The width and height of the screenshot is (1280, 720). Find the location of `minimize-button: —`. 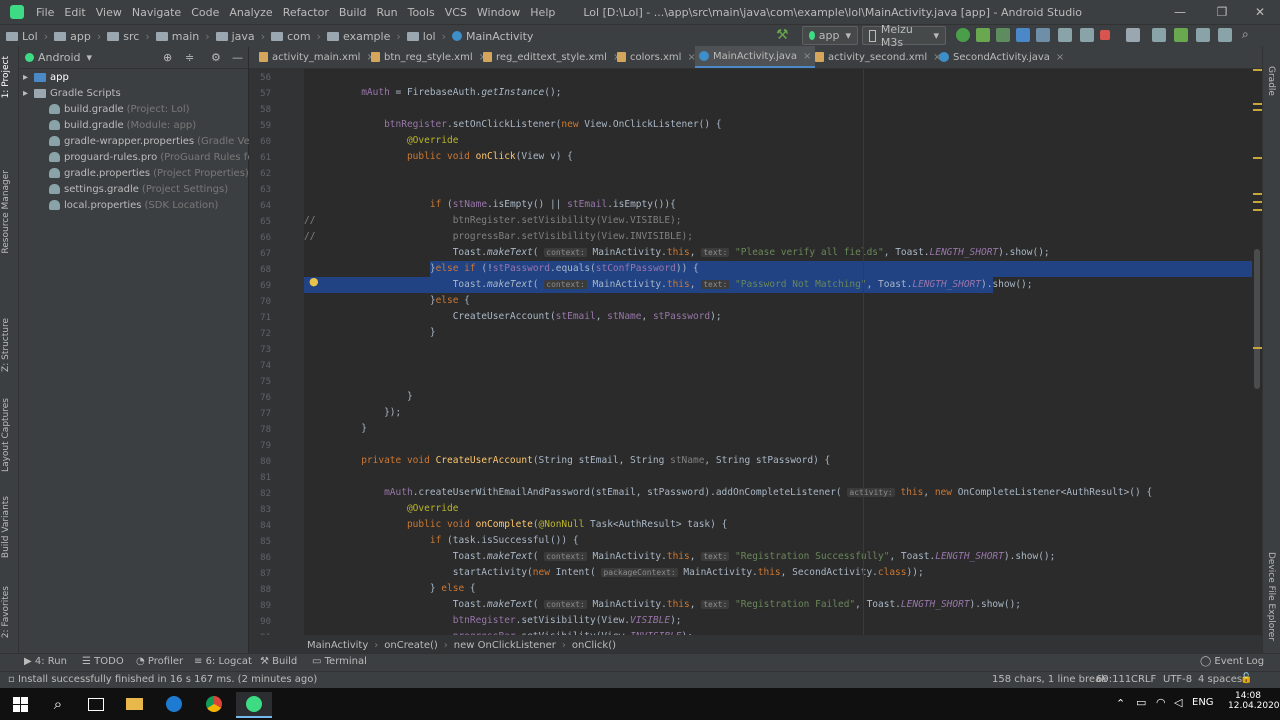

minimize-button: — is located at coordinates (1180, 12).